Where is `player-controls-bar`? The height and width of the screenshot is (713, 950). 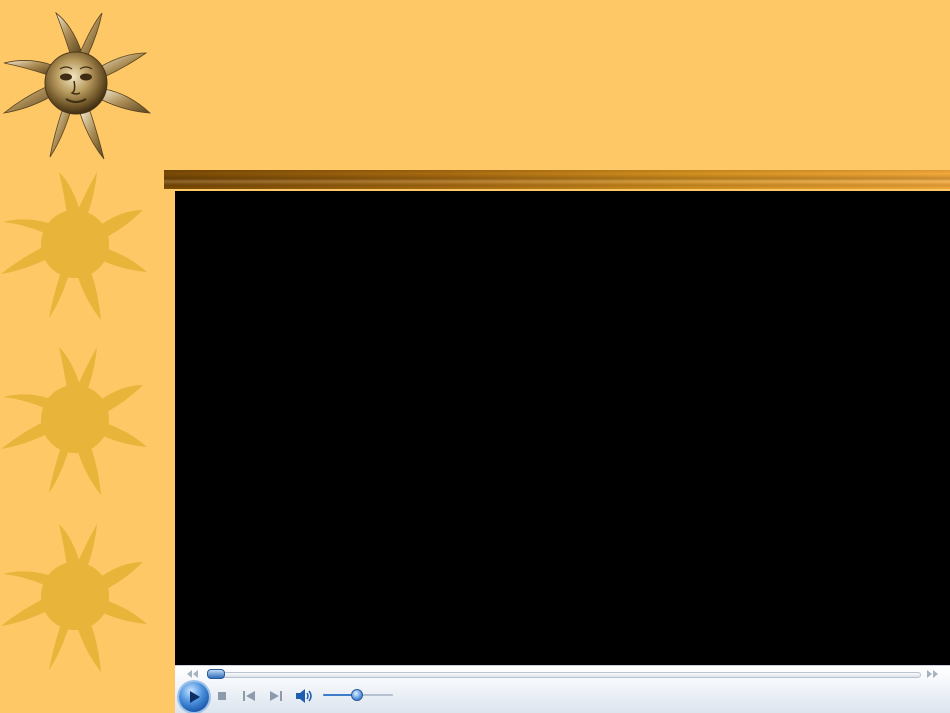 player-controls-bar is located at coordinates (562, 689).